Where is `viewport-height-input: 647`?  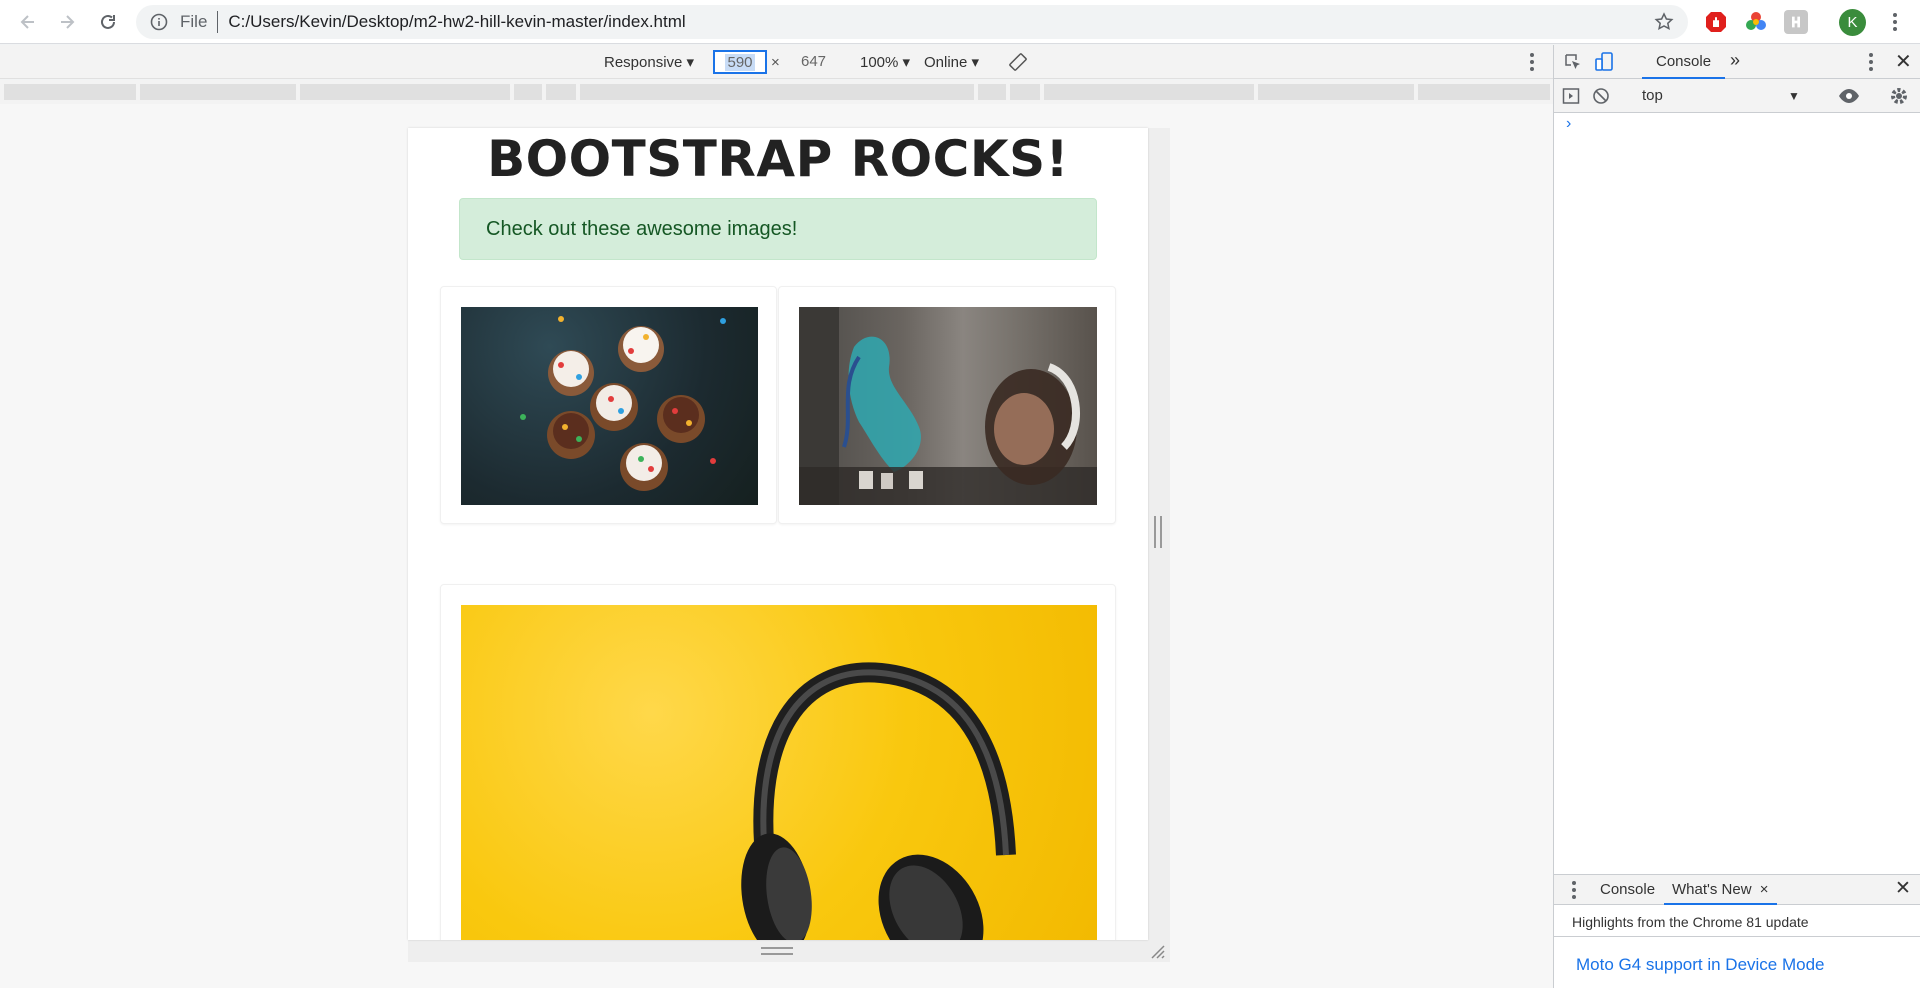 viewport-height-input: 647 is located at coordinates (813, 61).